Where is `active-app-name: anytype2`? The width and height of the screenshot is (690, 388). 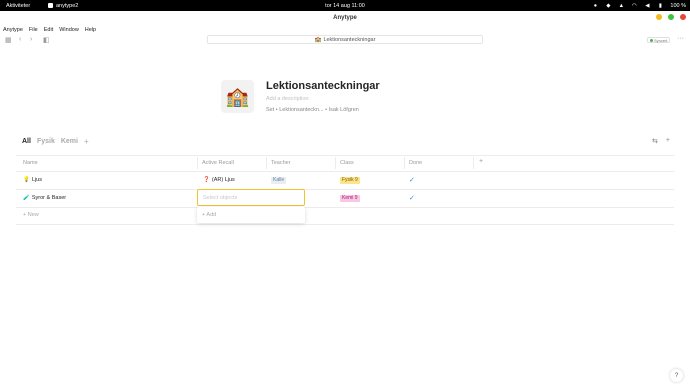
active-app-name: anytype2 is located at coordinates (67, 5).